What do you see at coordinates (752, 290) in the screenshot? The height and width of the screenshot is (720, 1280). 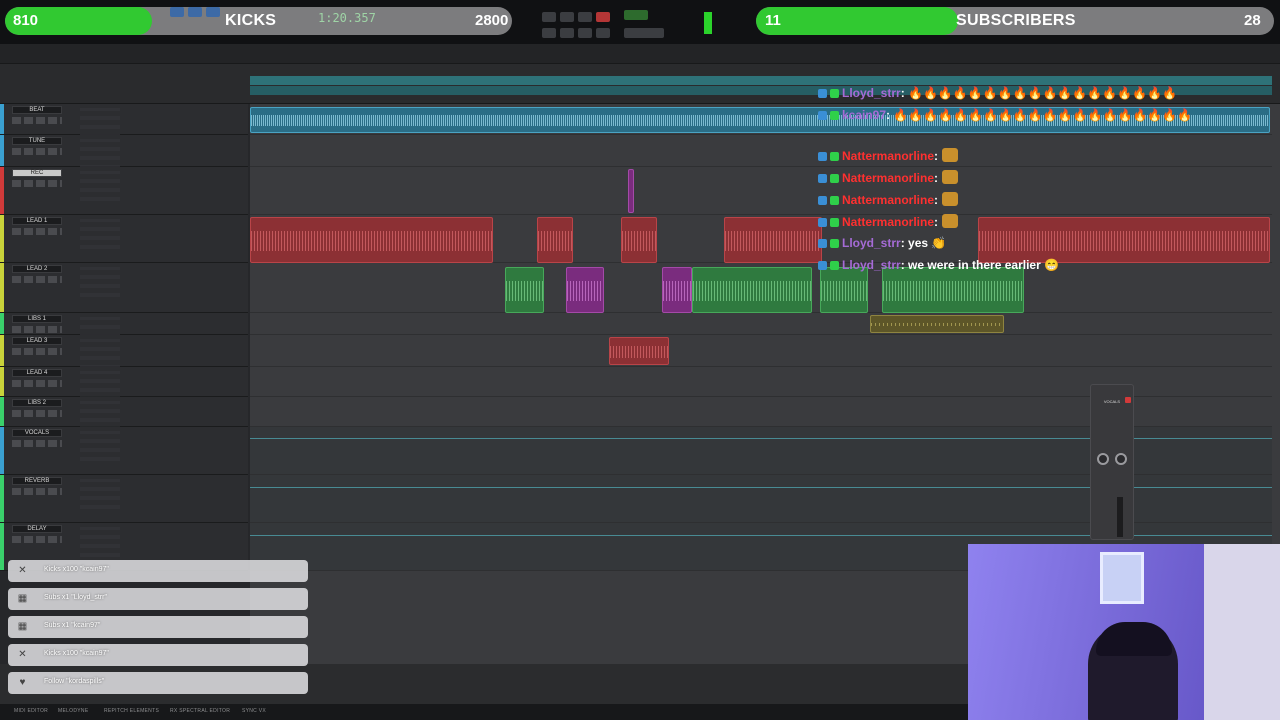 I see `clip-lead2-d` at bounding box center [752, 290].